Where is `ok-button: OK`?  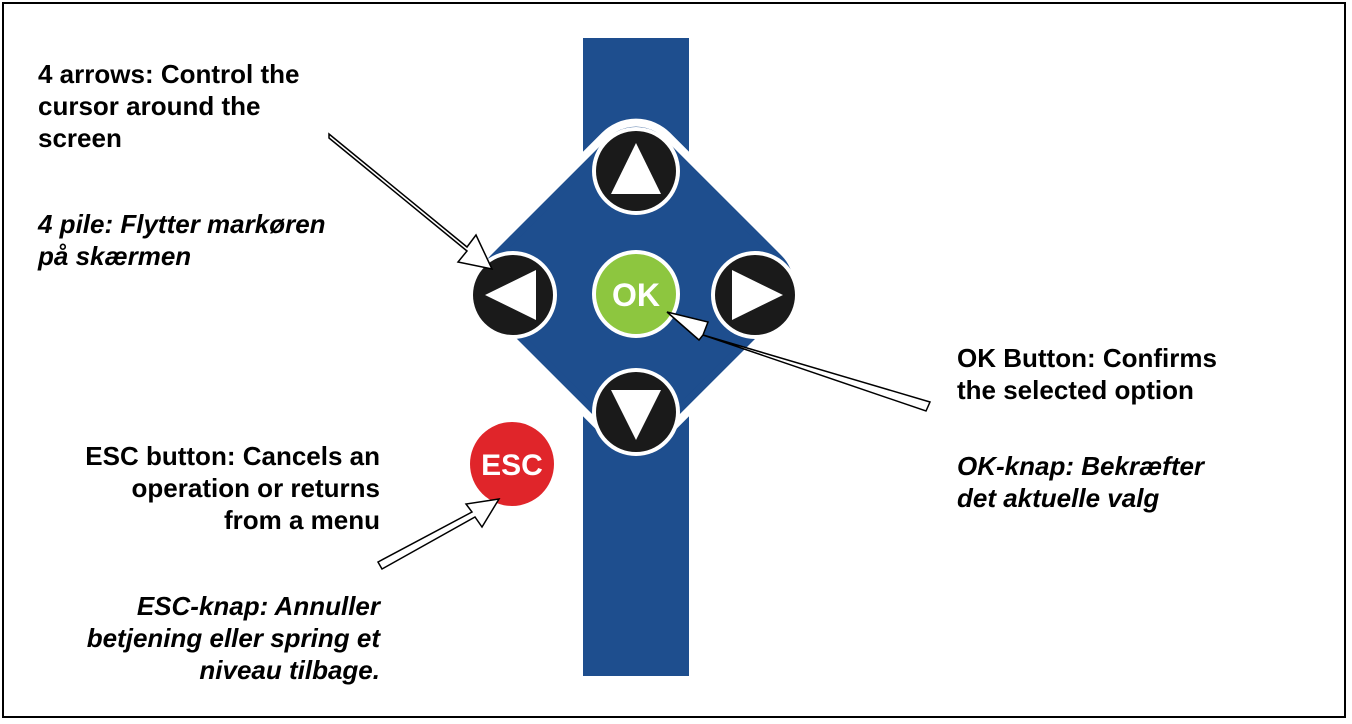 ok-button: OK is located at coordinates (636, 294).